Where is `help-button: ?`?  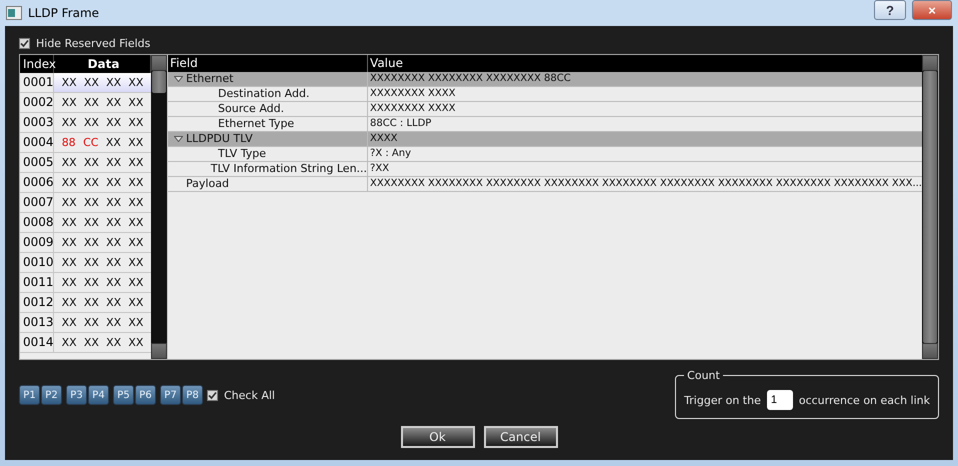 help-button: ? is located at coordinates (890, 10).